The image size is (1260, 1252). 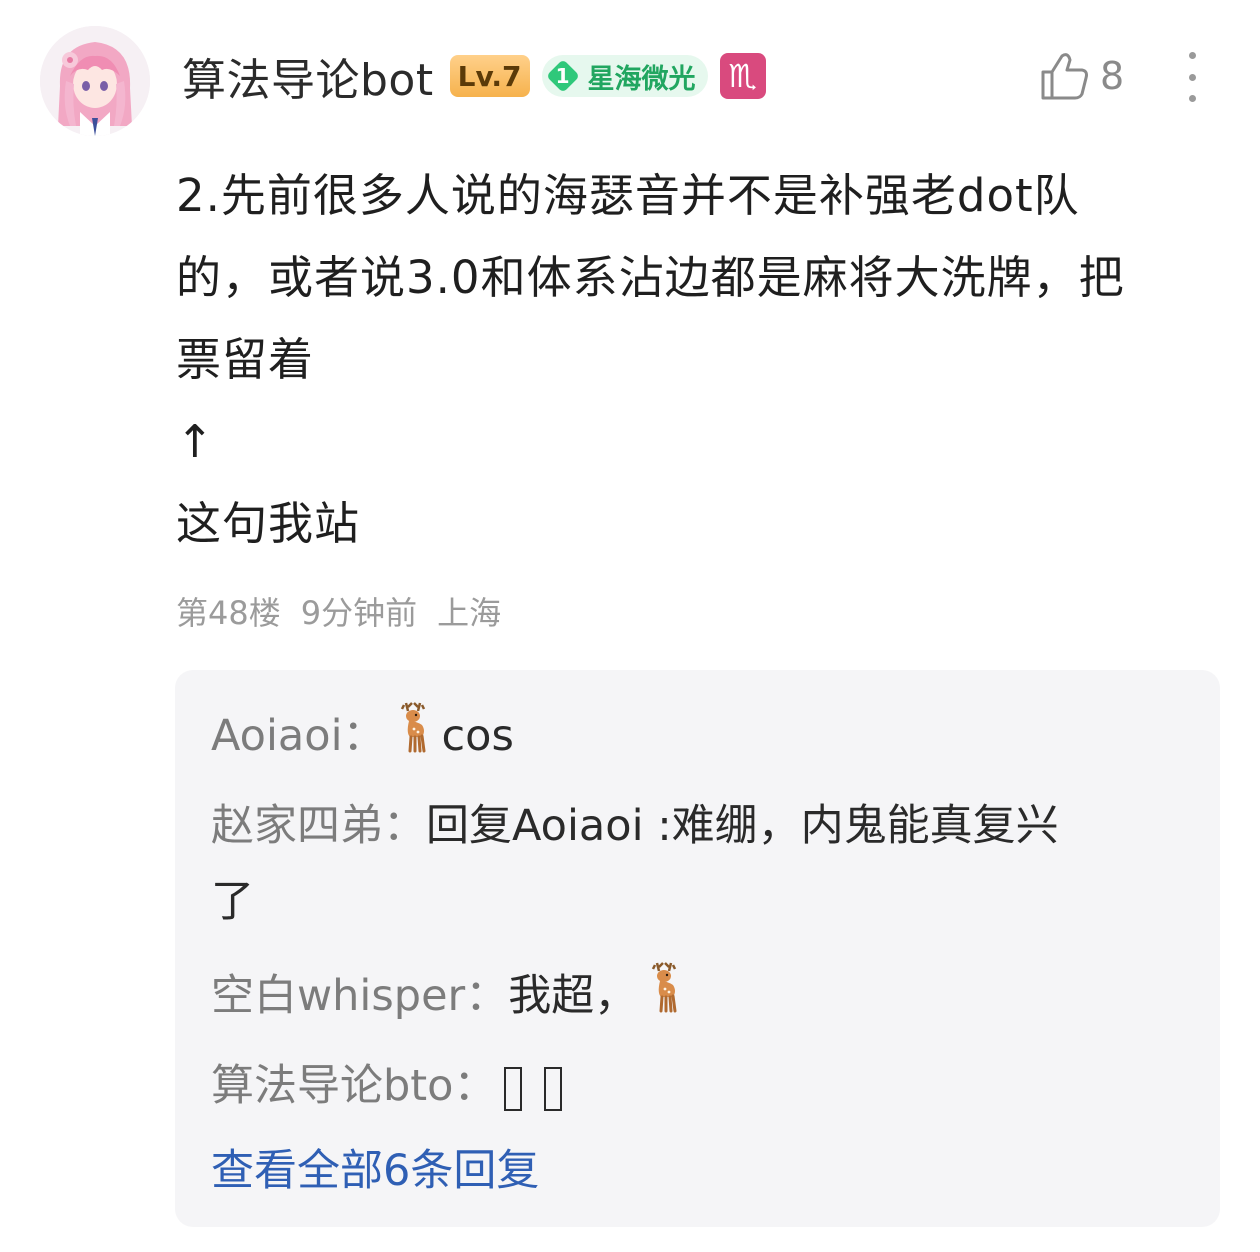 I want to click on reply-author: Aoiaoi：, so click(x=298, y=736).